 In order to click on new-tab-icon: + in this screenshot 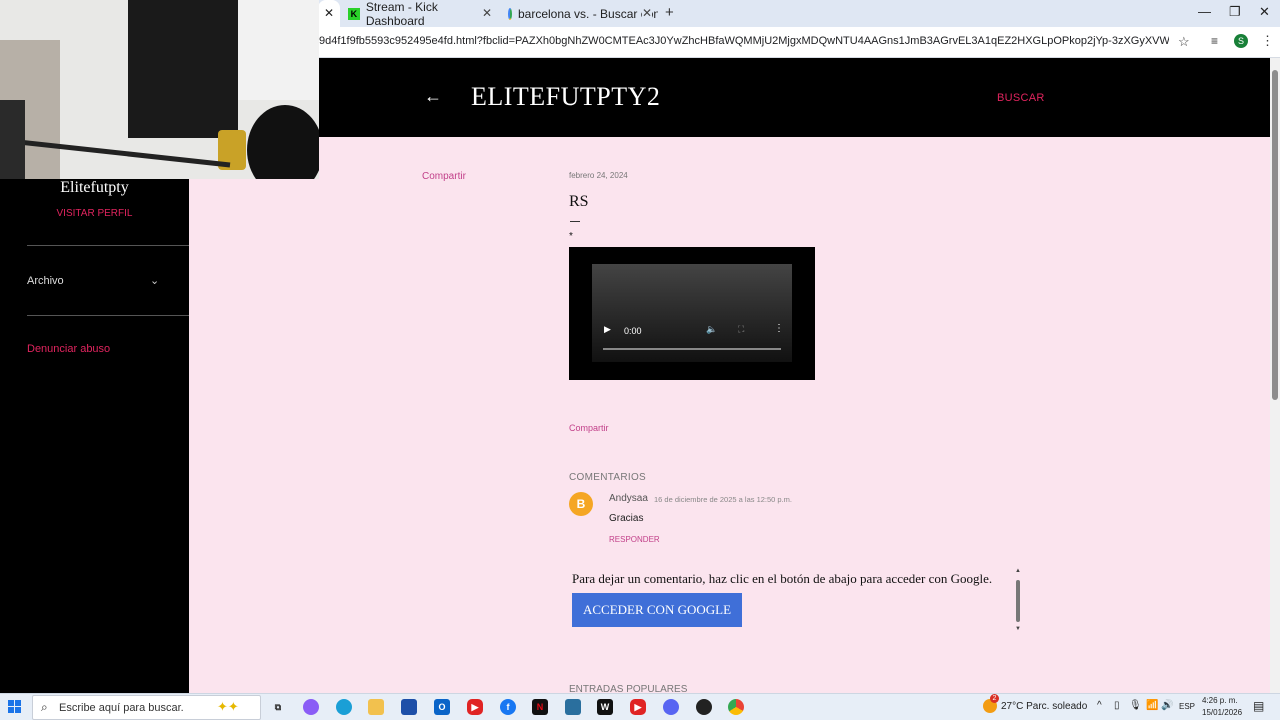, I will do `click(669, 12)`.